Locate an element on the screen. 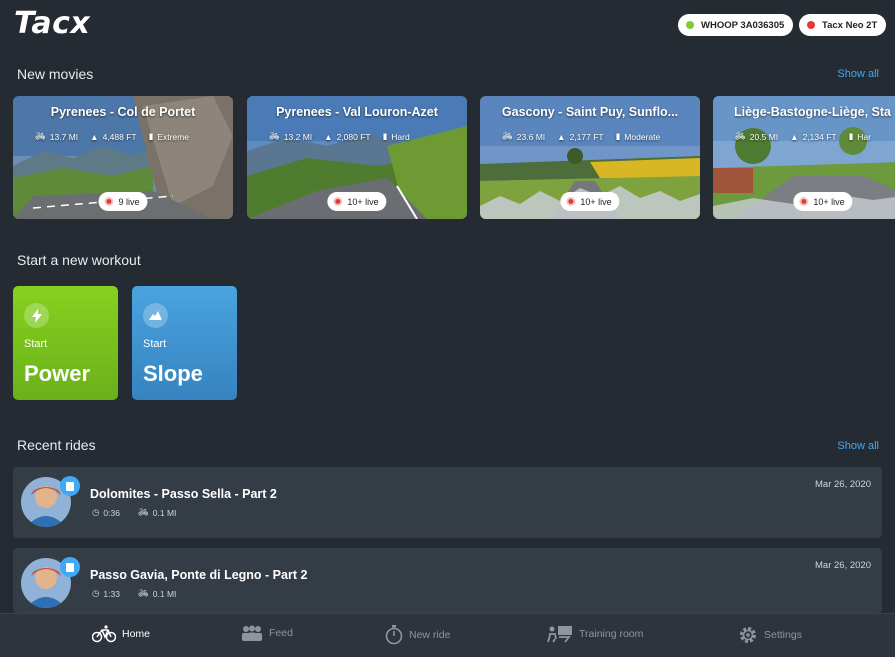  movie-elevation: 4,488 FT is located at coordinates (119, 136).